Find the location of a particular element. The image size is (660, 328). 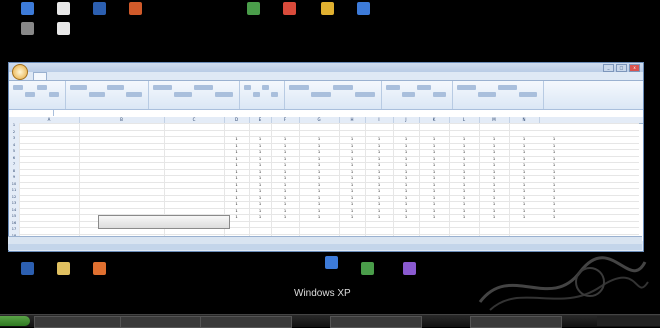

row-header: 8 is located at coordinates (14, 171).